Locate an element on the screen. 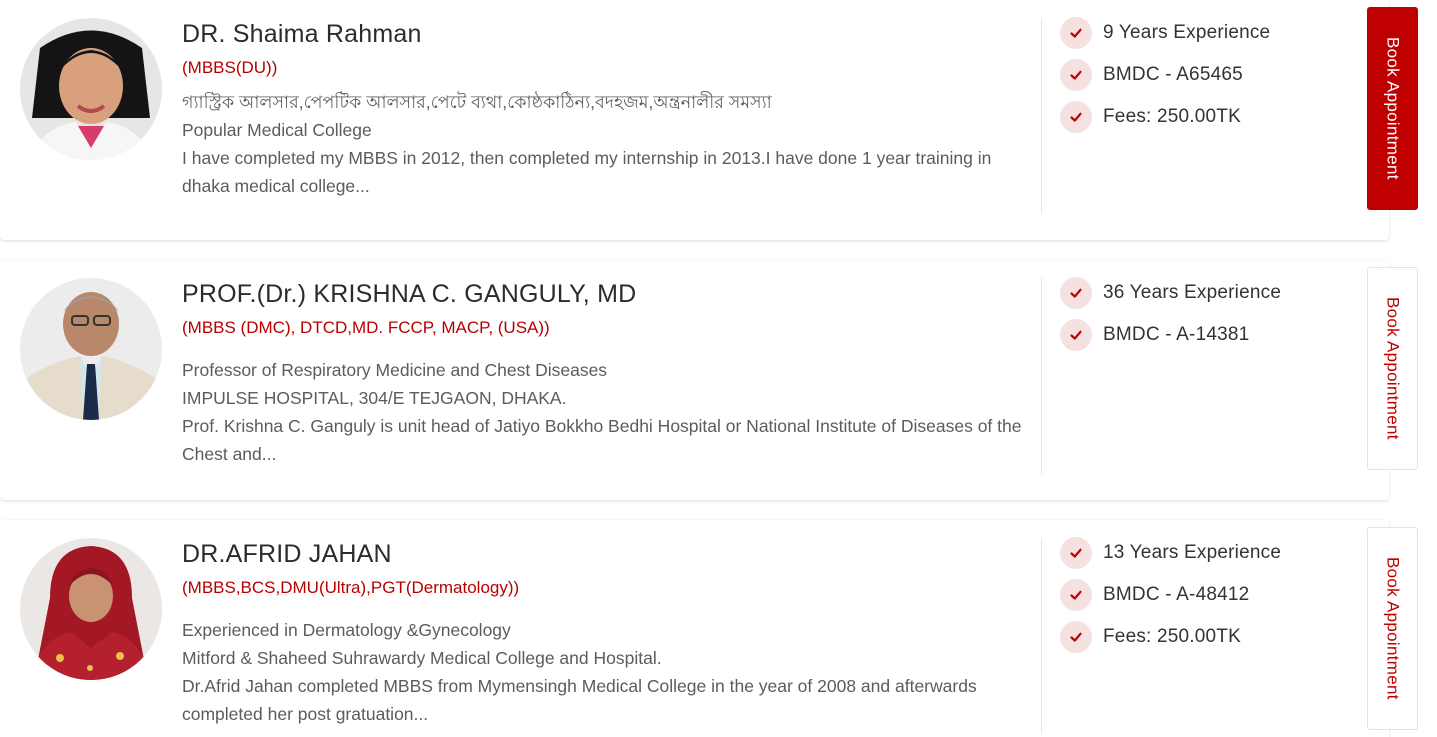 Image resolution: width=1437 pixels, height=737 pixels. doctor-stats: 36 Years Experience BMDC - A-14381 is located at coordinates (1205, 319).